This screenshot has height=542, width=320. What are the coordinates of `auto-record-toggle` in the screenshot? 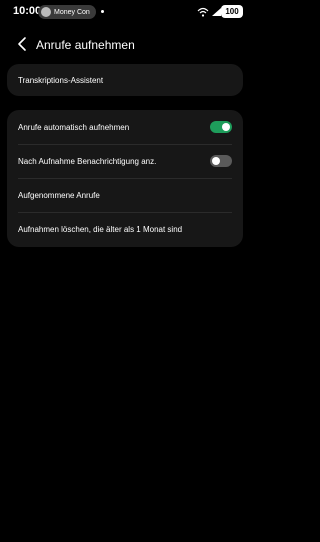 It's located at (221, 127).